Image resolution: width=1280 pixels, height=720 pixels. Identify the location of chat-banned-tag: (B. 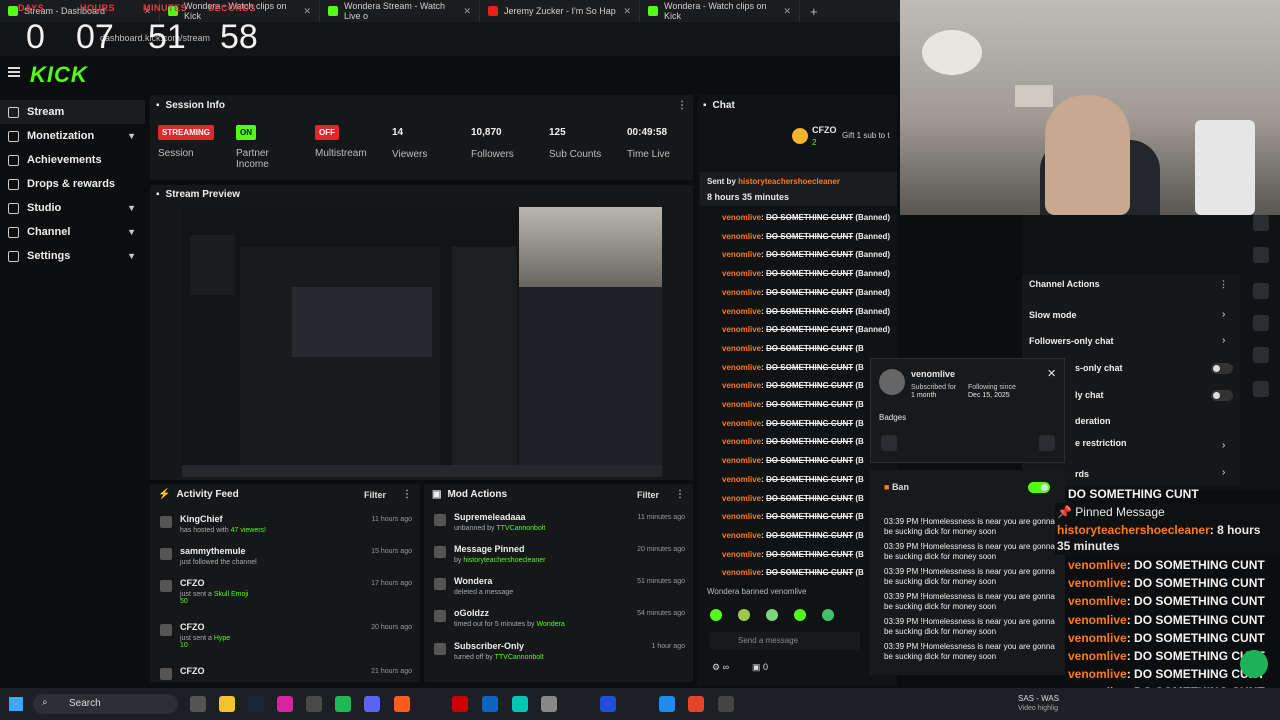
(858, 404).